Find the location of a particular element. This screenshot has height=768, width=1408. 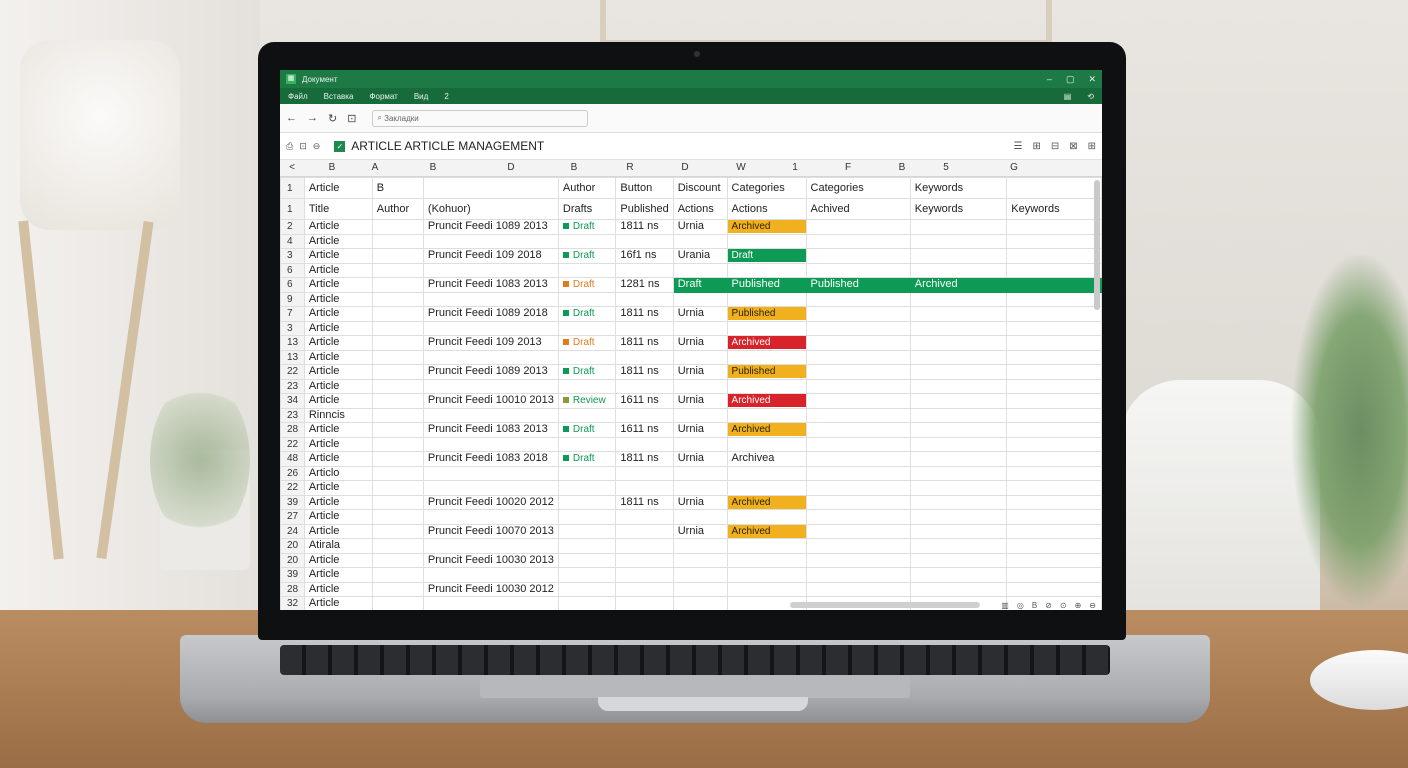

table-cell: Pruncit Feedi 10020 2012 is located at coordinates (490, 502).